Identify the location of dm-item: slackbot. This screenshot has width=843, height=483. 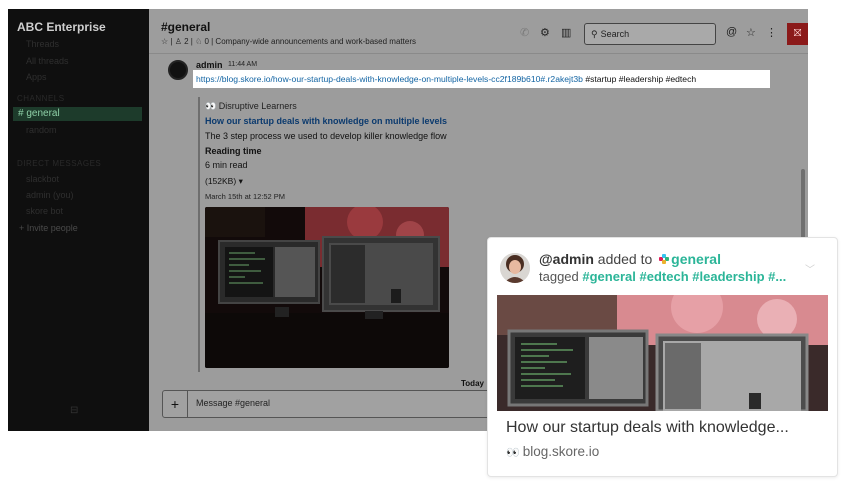
(42, 179).